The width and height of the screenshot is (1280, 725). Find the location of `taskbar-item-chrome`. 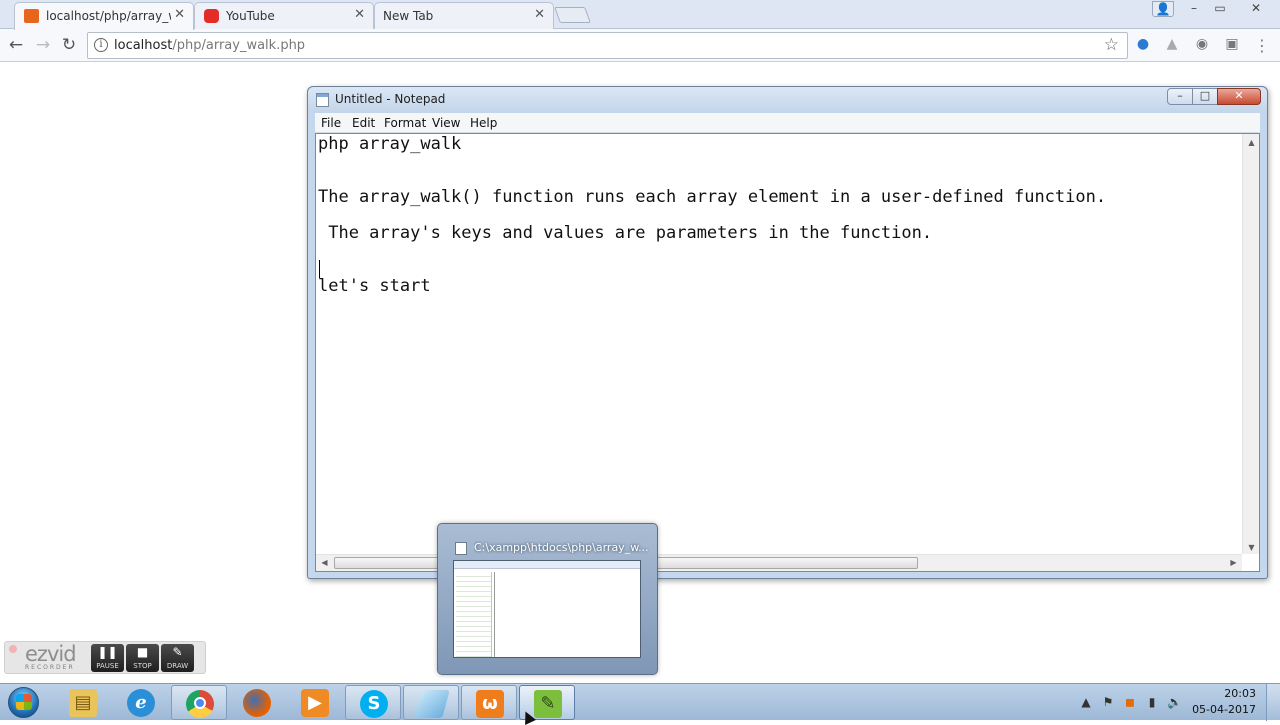

taskbar-item-chrome is located at coordinates (199, 702).